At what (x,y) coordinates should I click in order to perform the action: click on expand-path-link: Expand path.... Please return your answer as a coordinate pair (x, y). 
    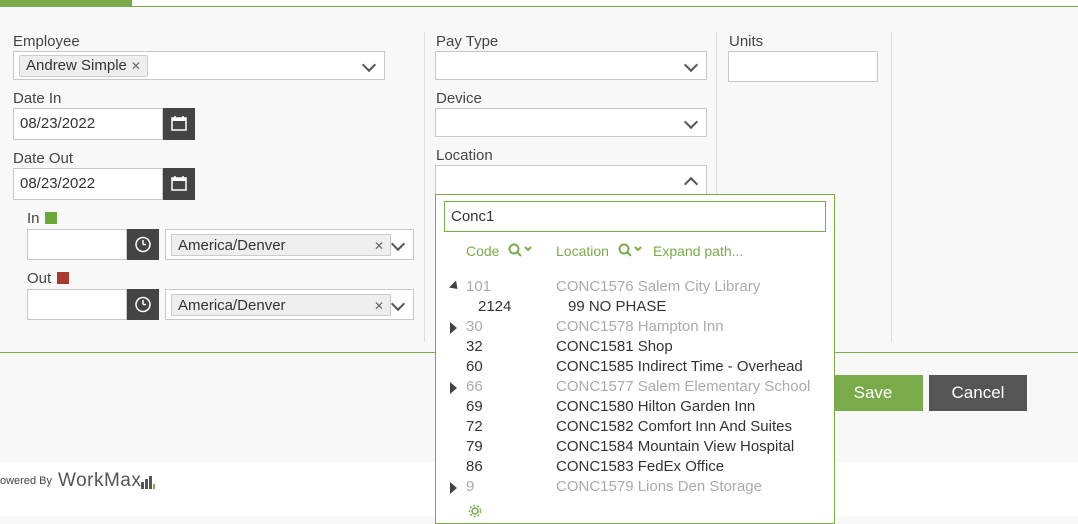
    Looking at the image, I should click on (698, 251).